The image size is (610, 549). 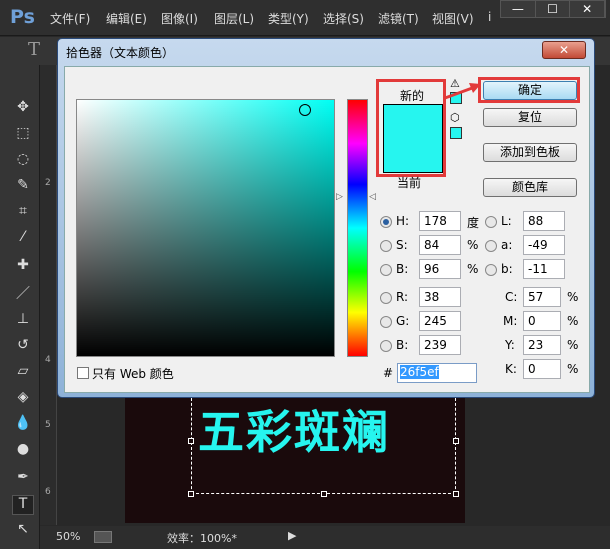 What do you see at coordinates (179, 18) in the screenshot?
I see `menu-image: 图像(I)` at bounding box center [179, 18].